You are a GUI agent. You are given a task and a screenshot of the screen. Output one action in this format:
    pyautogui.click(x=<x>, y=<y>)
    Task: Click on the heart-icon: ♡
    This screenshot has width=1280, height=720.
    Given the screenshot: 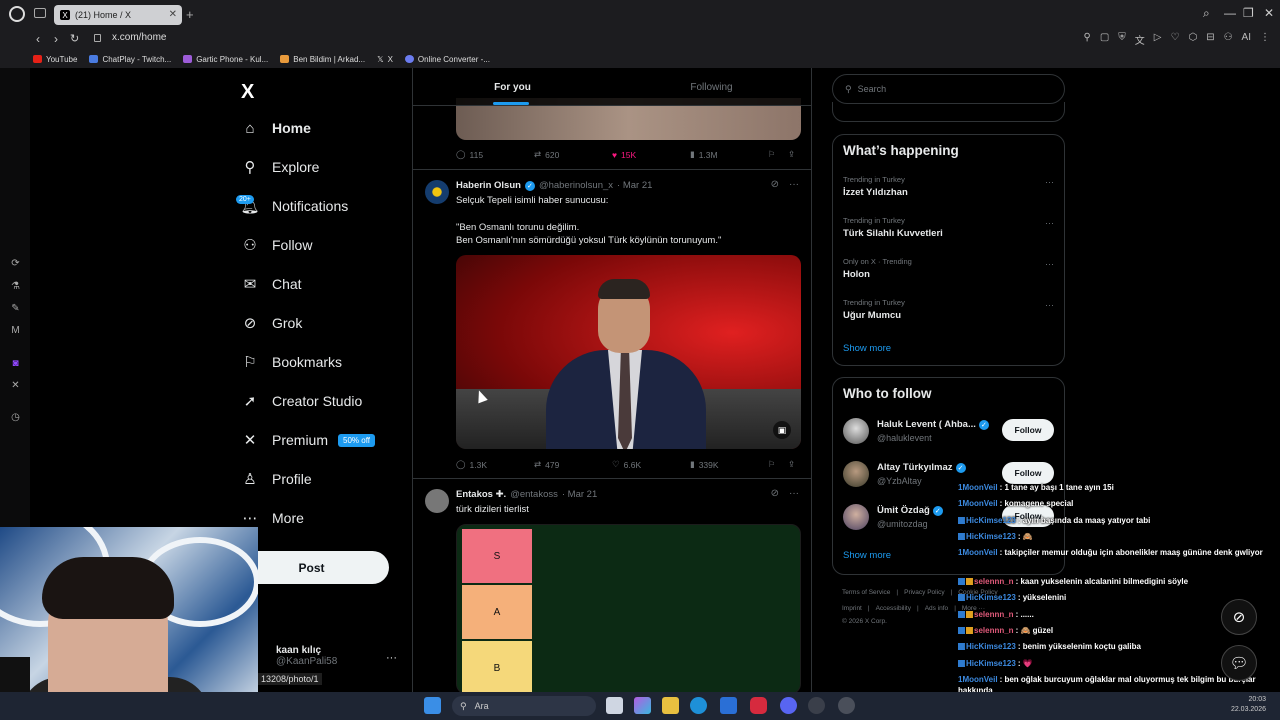 What is the action you would take?
    pyautogui.click(x=1174, y=39)
    